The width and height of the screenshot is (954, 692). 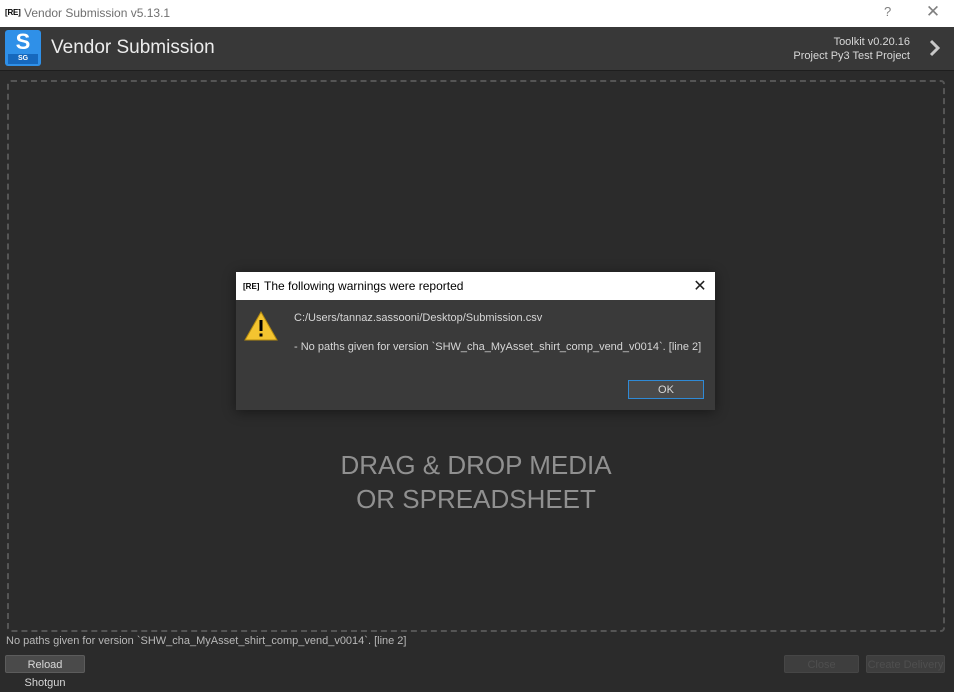 I want to click on dialog-title: The following warnings were reported, so click(x=364, y=286).